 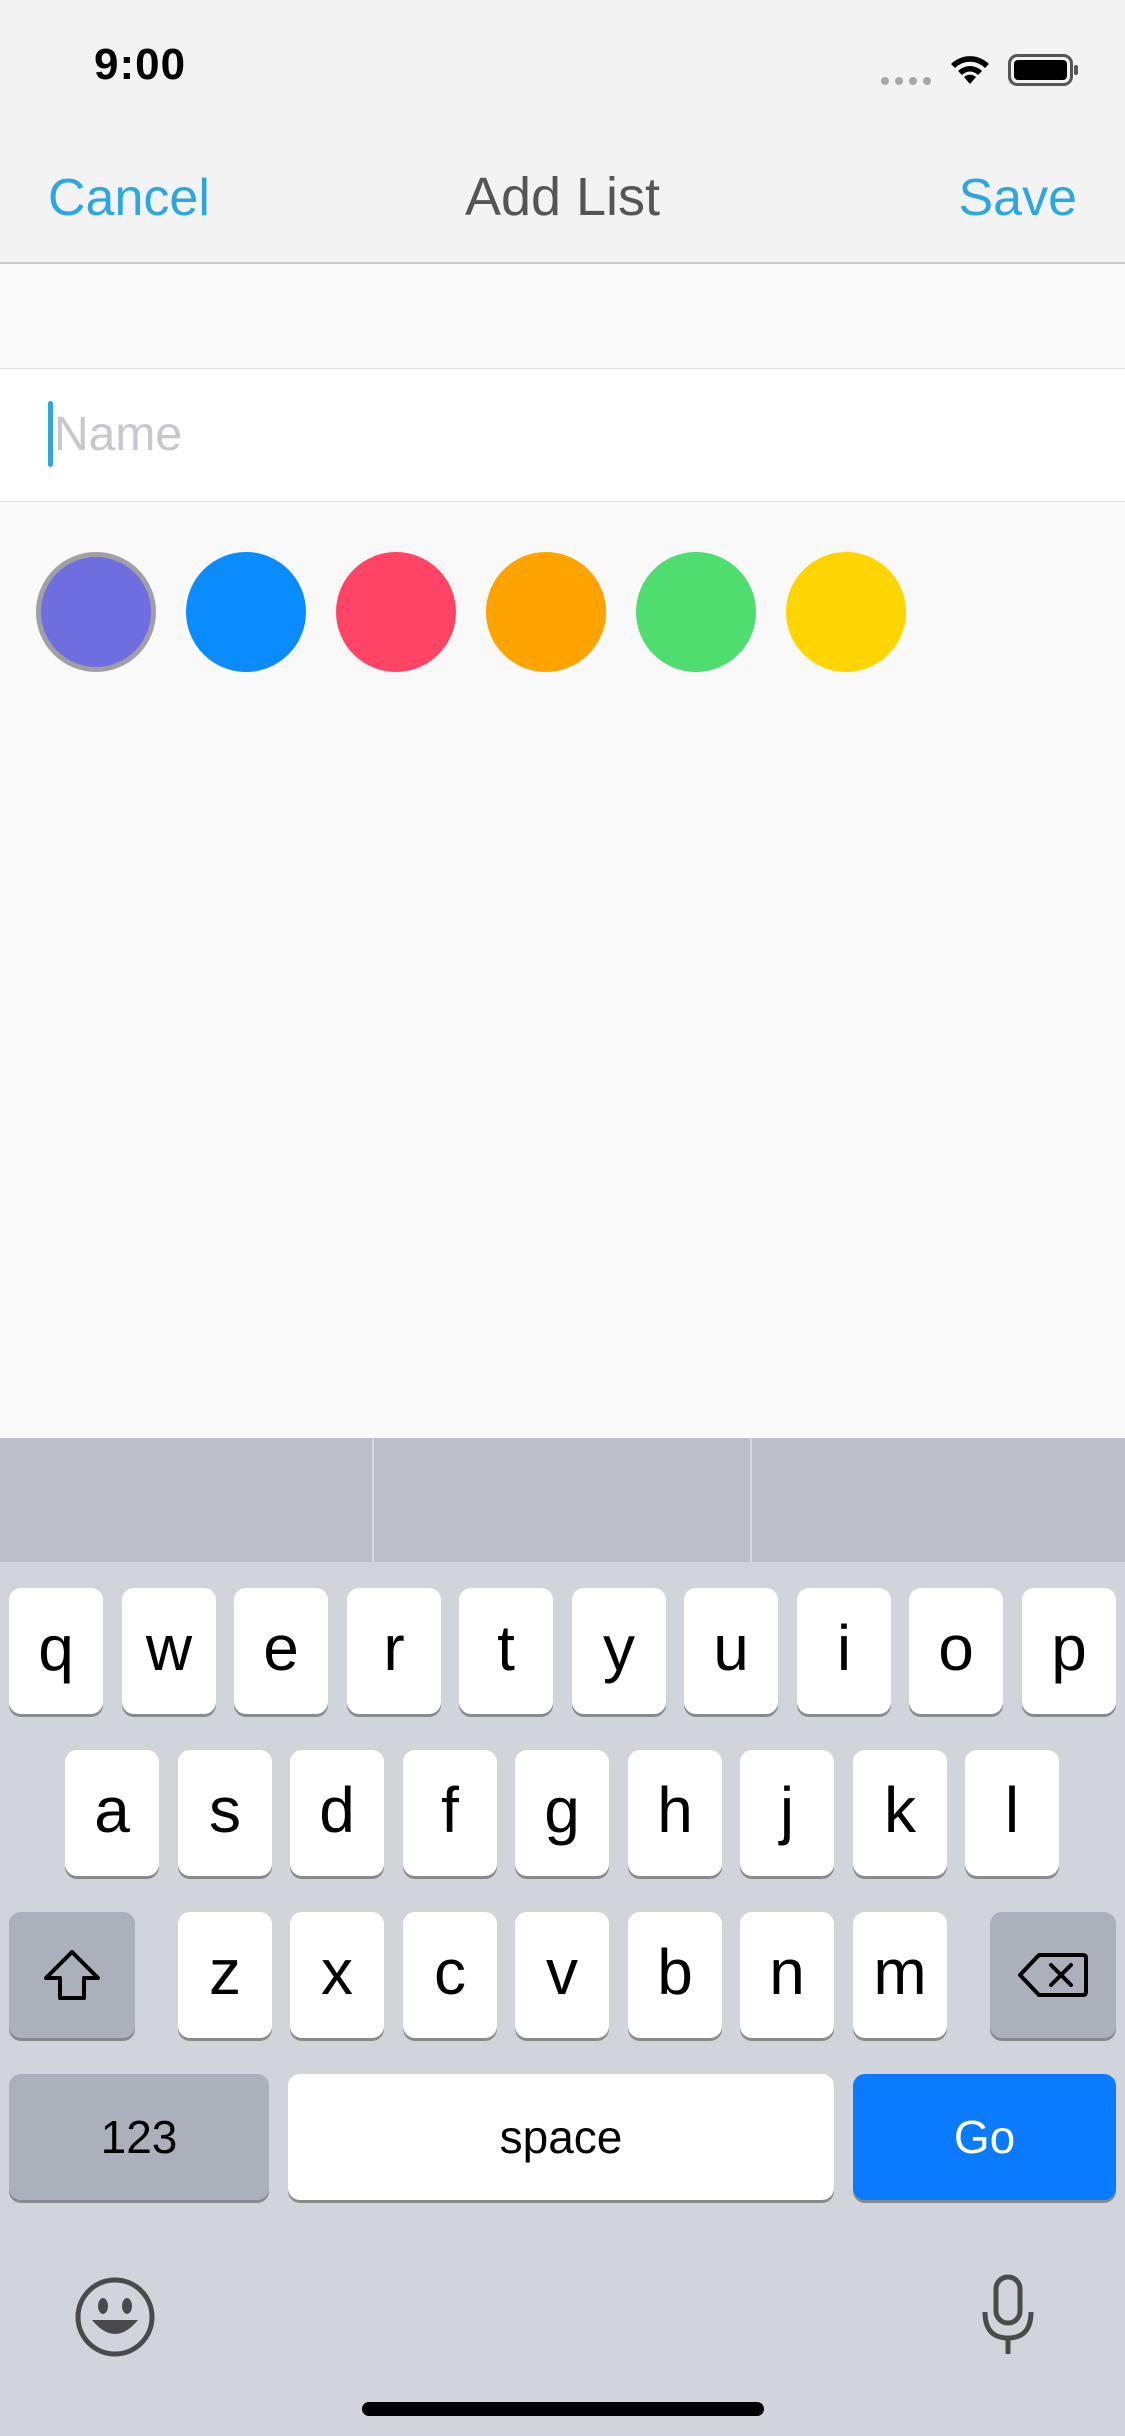 I want to click on key-n: n, so click(x=787, y=1975).